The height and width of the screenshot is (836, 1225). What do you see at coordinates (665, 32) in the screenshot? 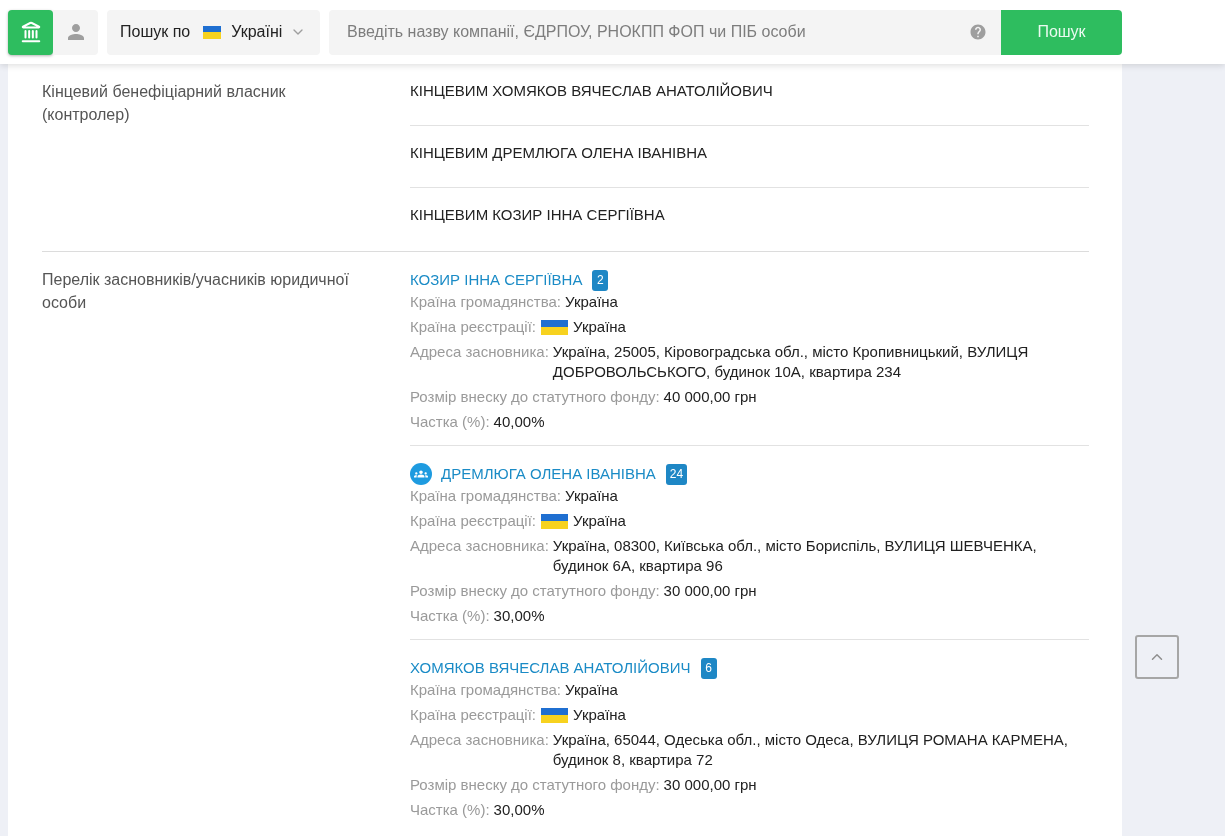
I see `search-input: Введіть назву компанії, ЄДРПОУ, РНОКПП ФОП чи ПІБ особи` at bounding box center [665, 32].